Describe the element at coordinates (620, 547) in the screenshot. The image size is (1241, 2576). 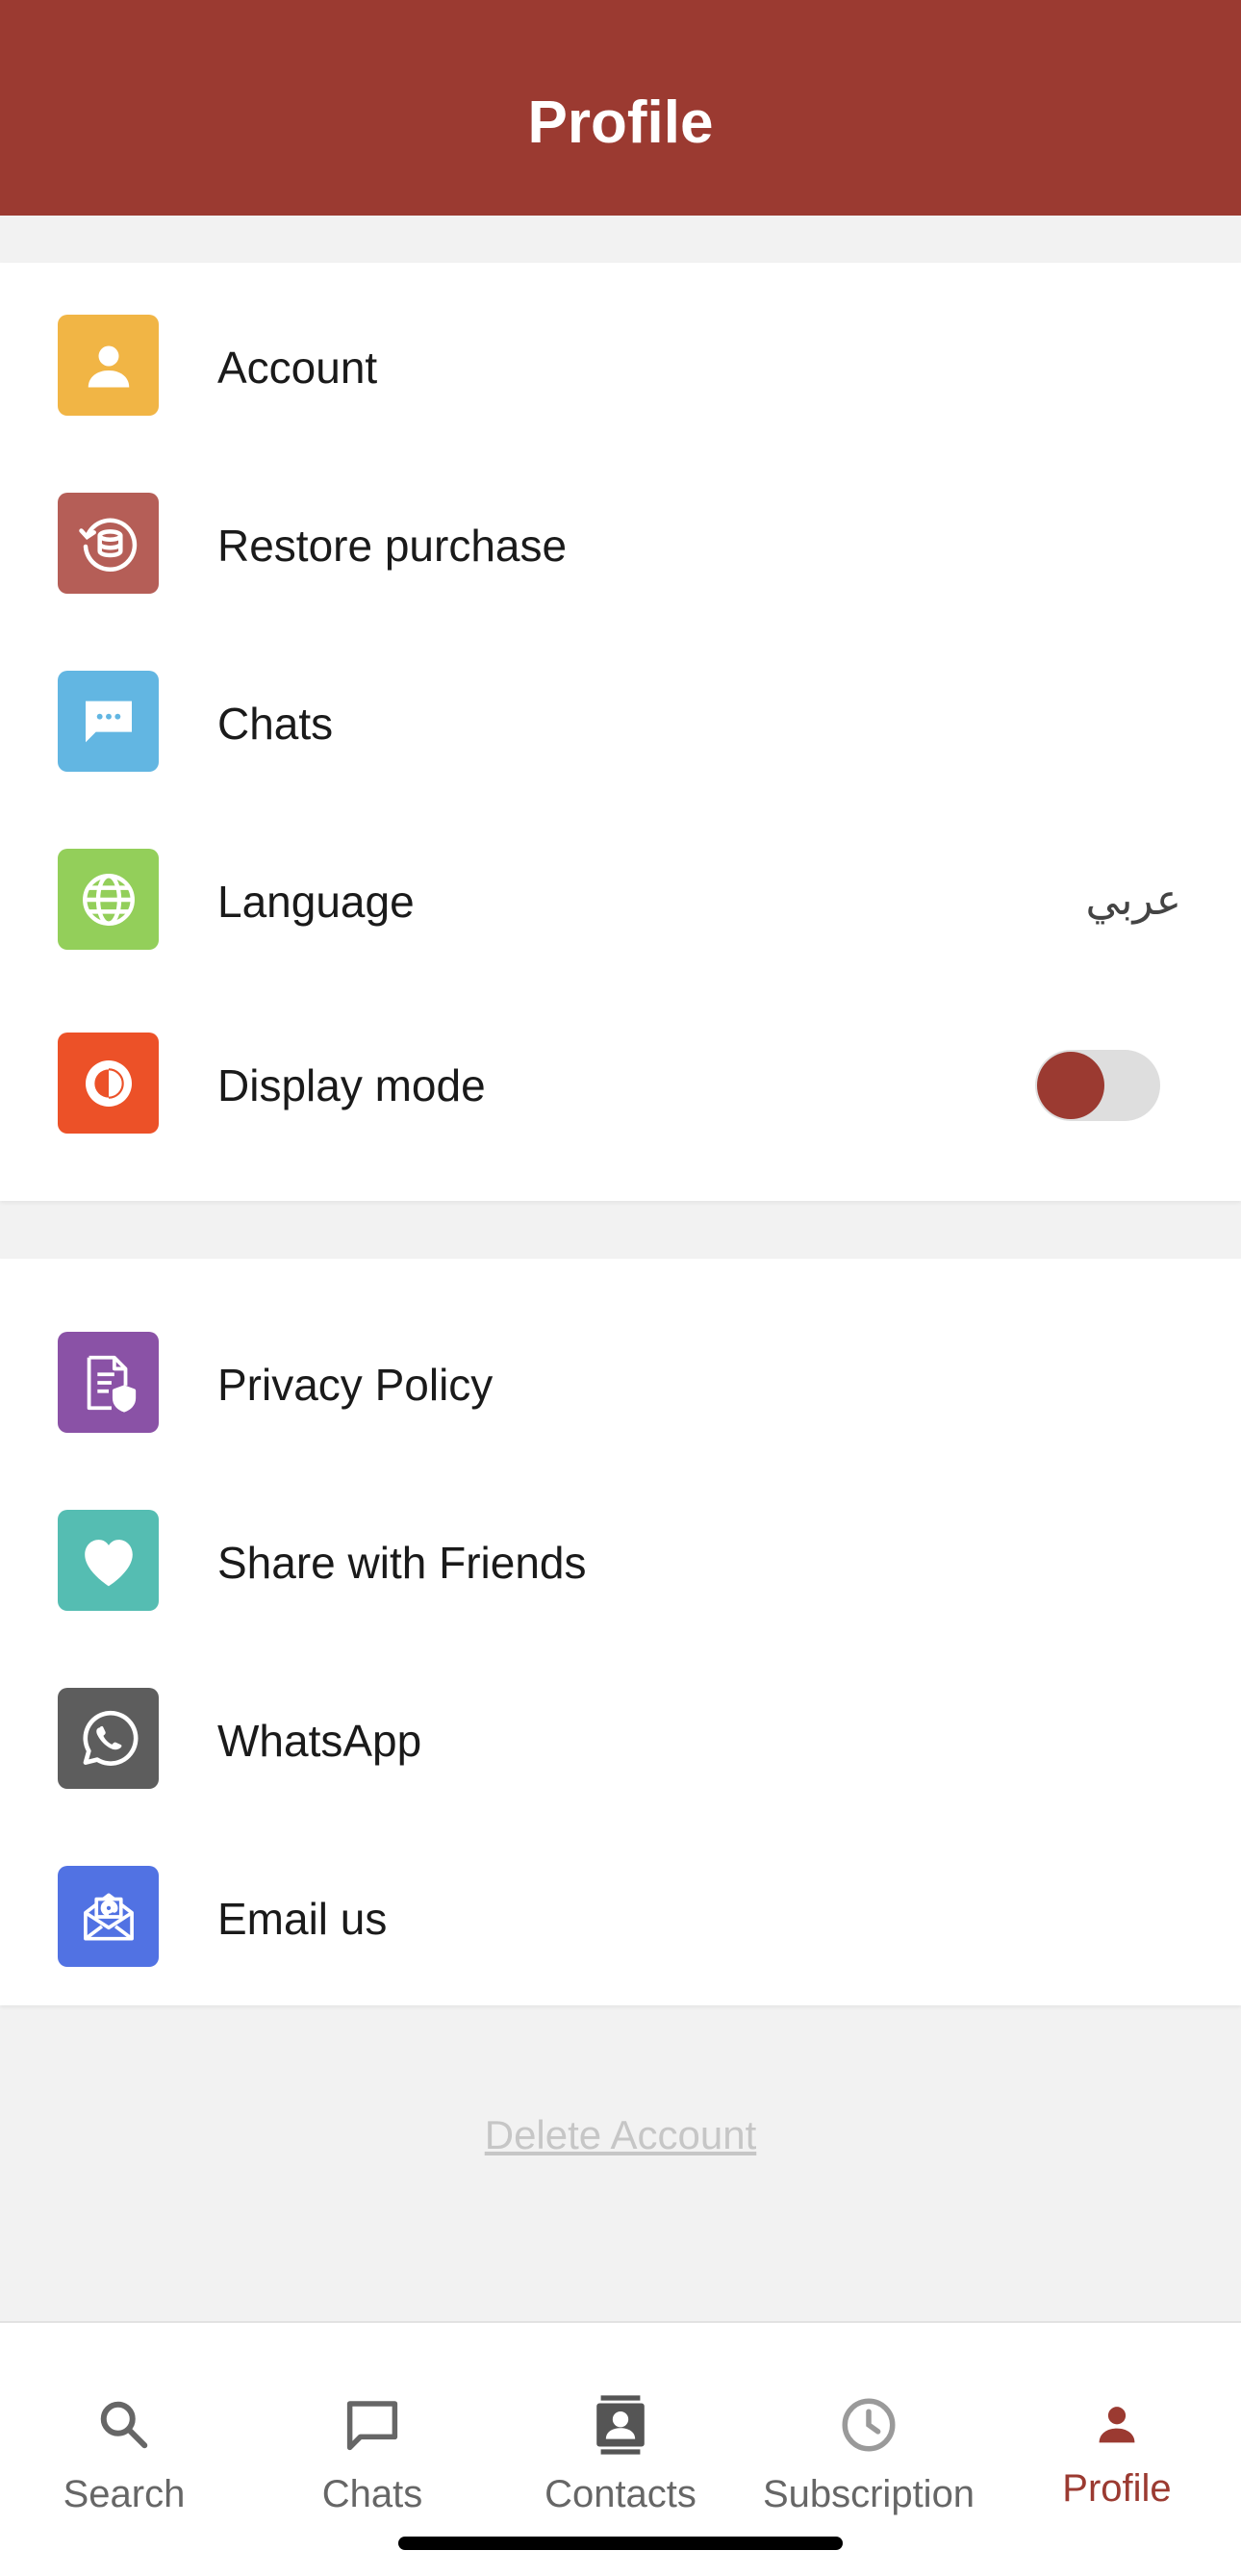
I see `restore-purchase-row: Restore purchase` at that location.